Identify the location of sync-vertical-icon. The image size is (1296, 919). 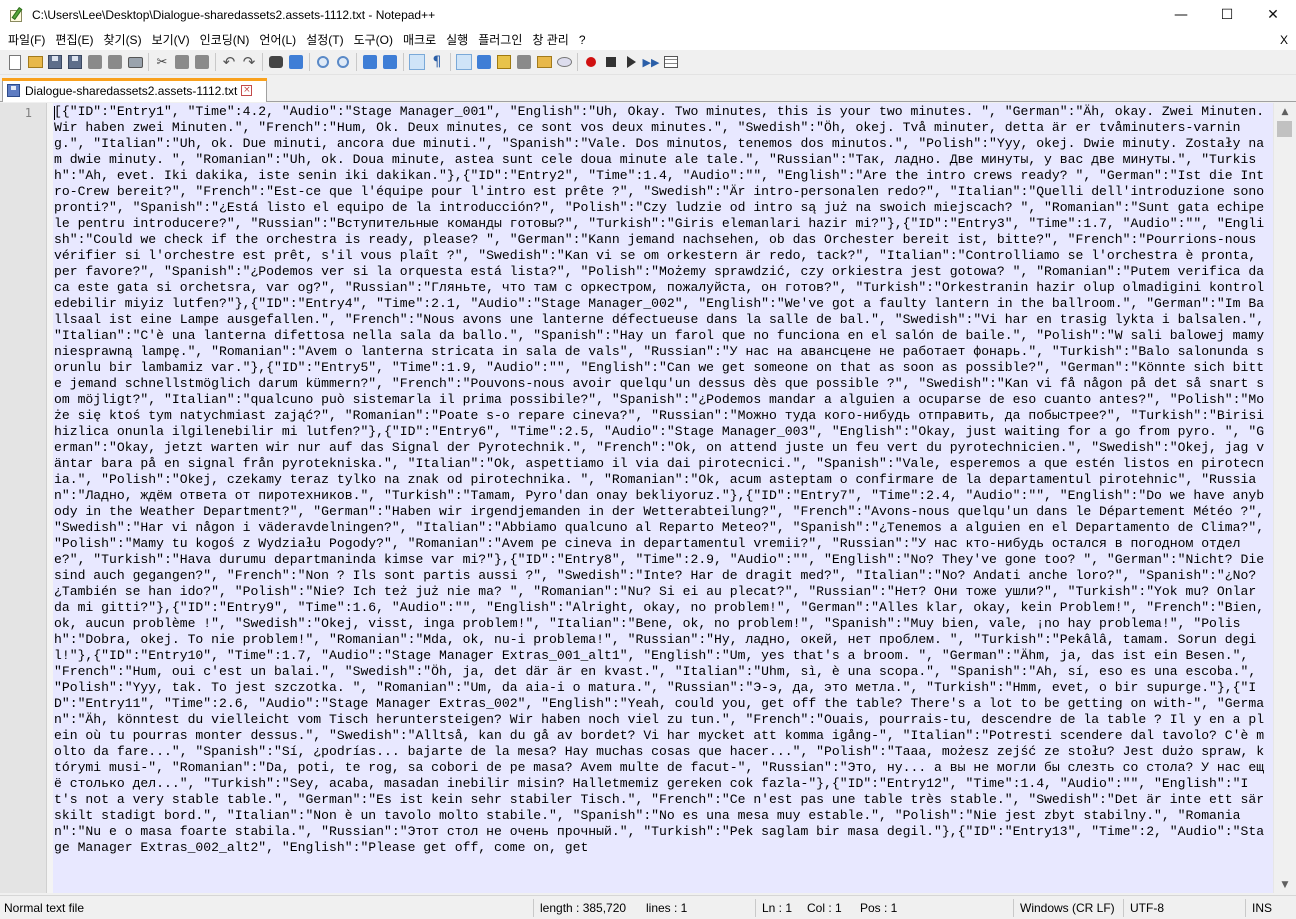
(370, 62).